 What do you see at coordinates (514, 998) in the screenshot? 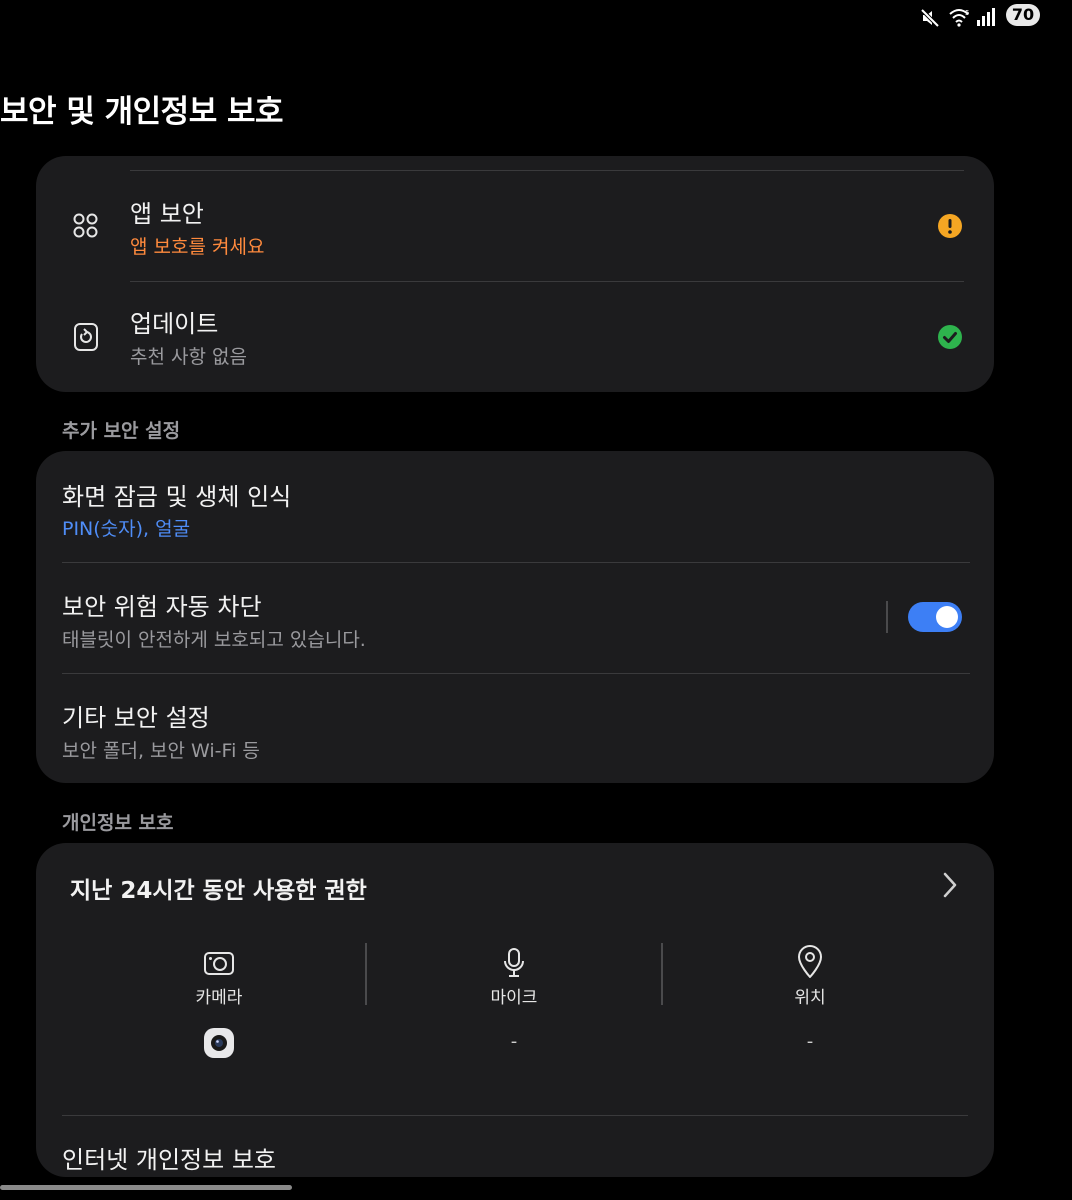
I see `microphone-label: 마이크` at bounding box center [514, 998].